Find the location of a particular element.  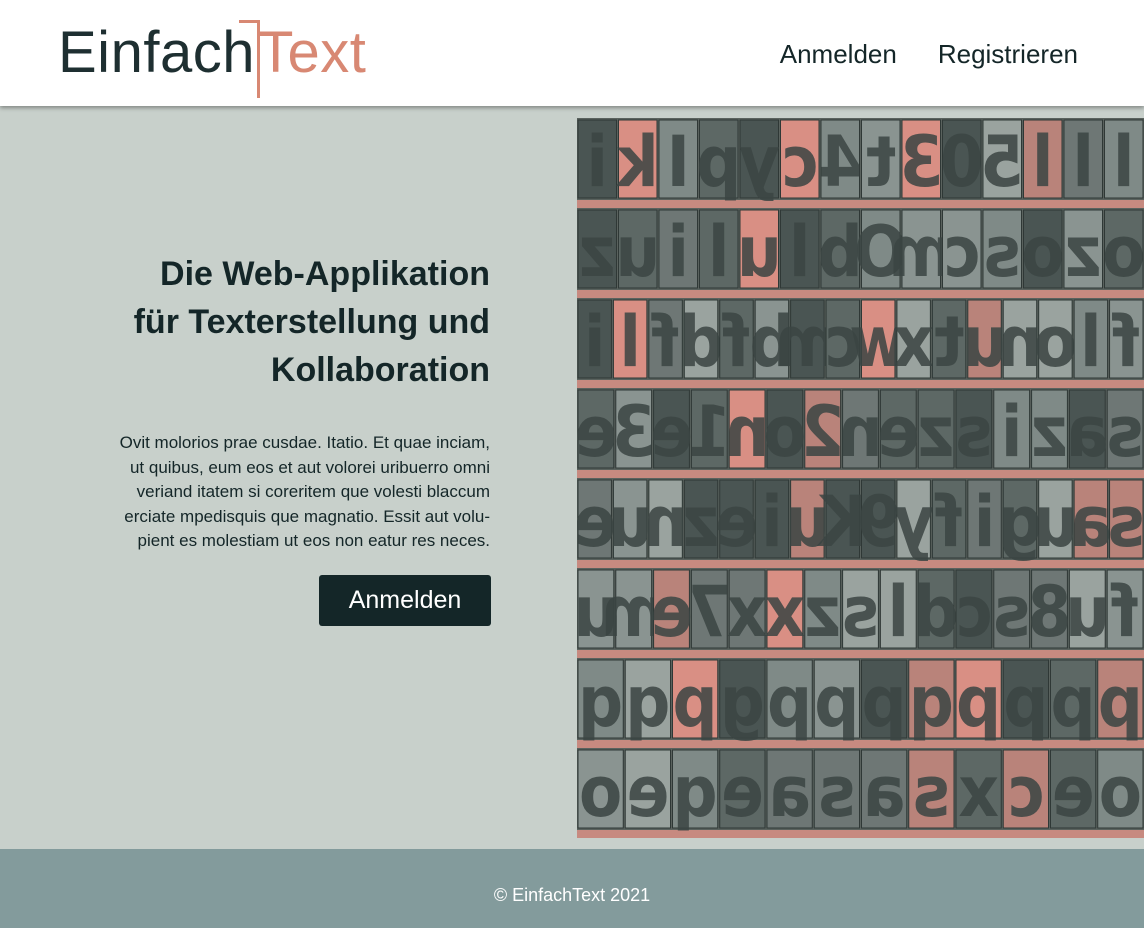

type-block: d is located at coordinates (701, 341).